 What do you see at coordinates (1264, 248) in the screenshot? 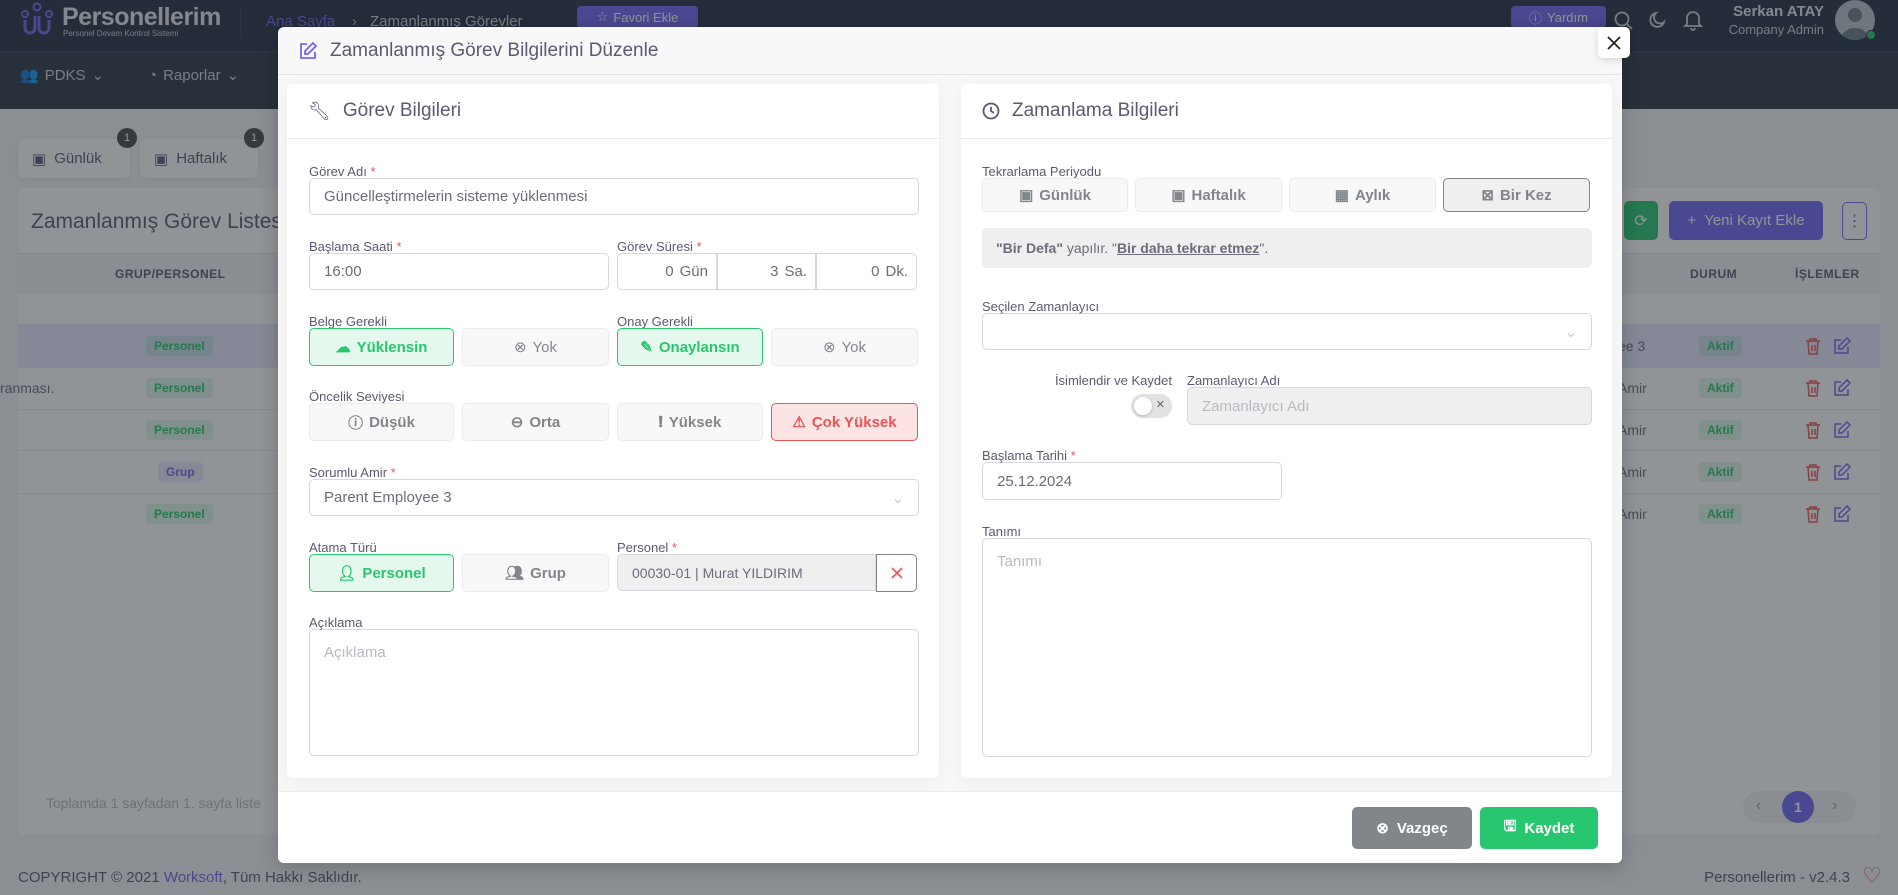
I see `info-end: ".` at bounding box center [1264, 248].